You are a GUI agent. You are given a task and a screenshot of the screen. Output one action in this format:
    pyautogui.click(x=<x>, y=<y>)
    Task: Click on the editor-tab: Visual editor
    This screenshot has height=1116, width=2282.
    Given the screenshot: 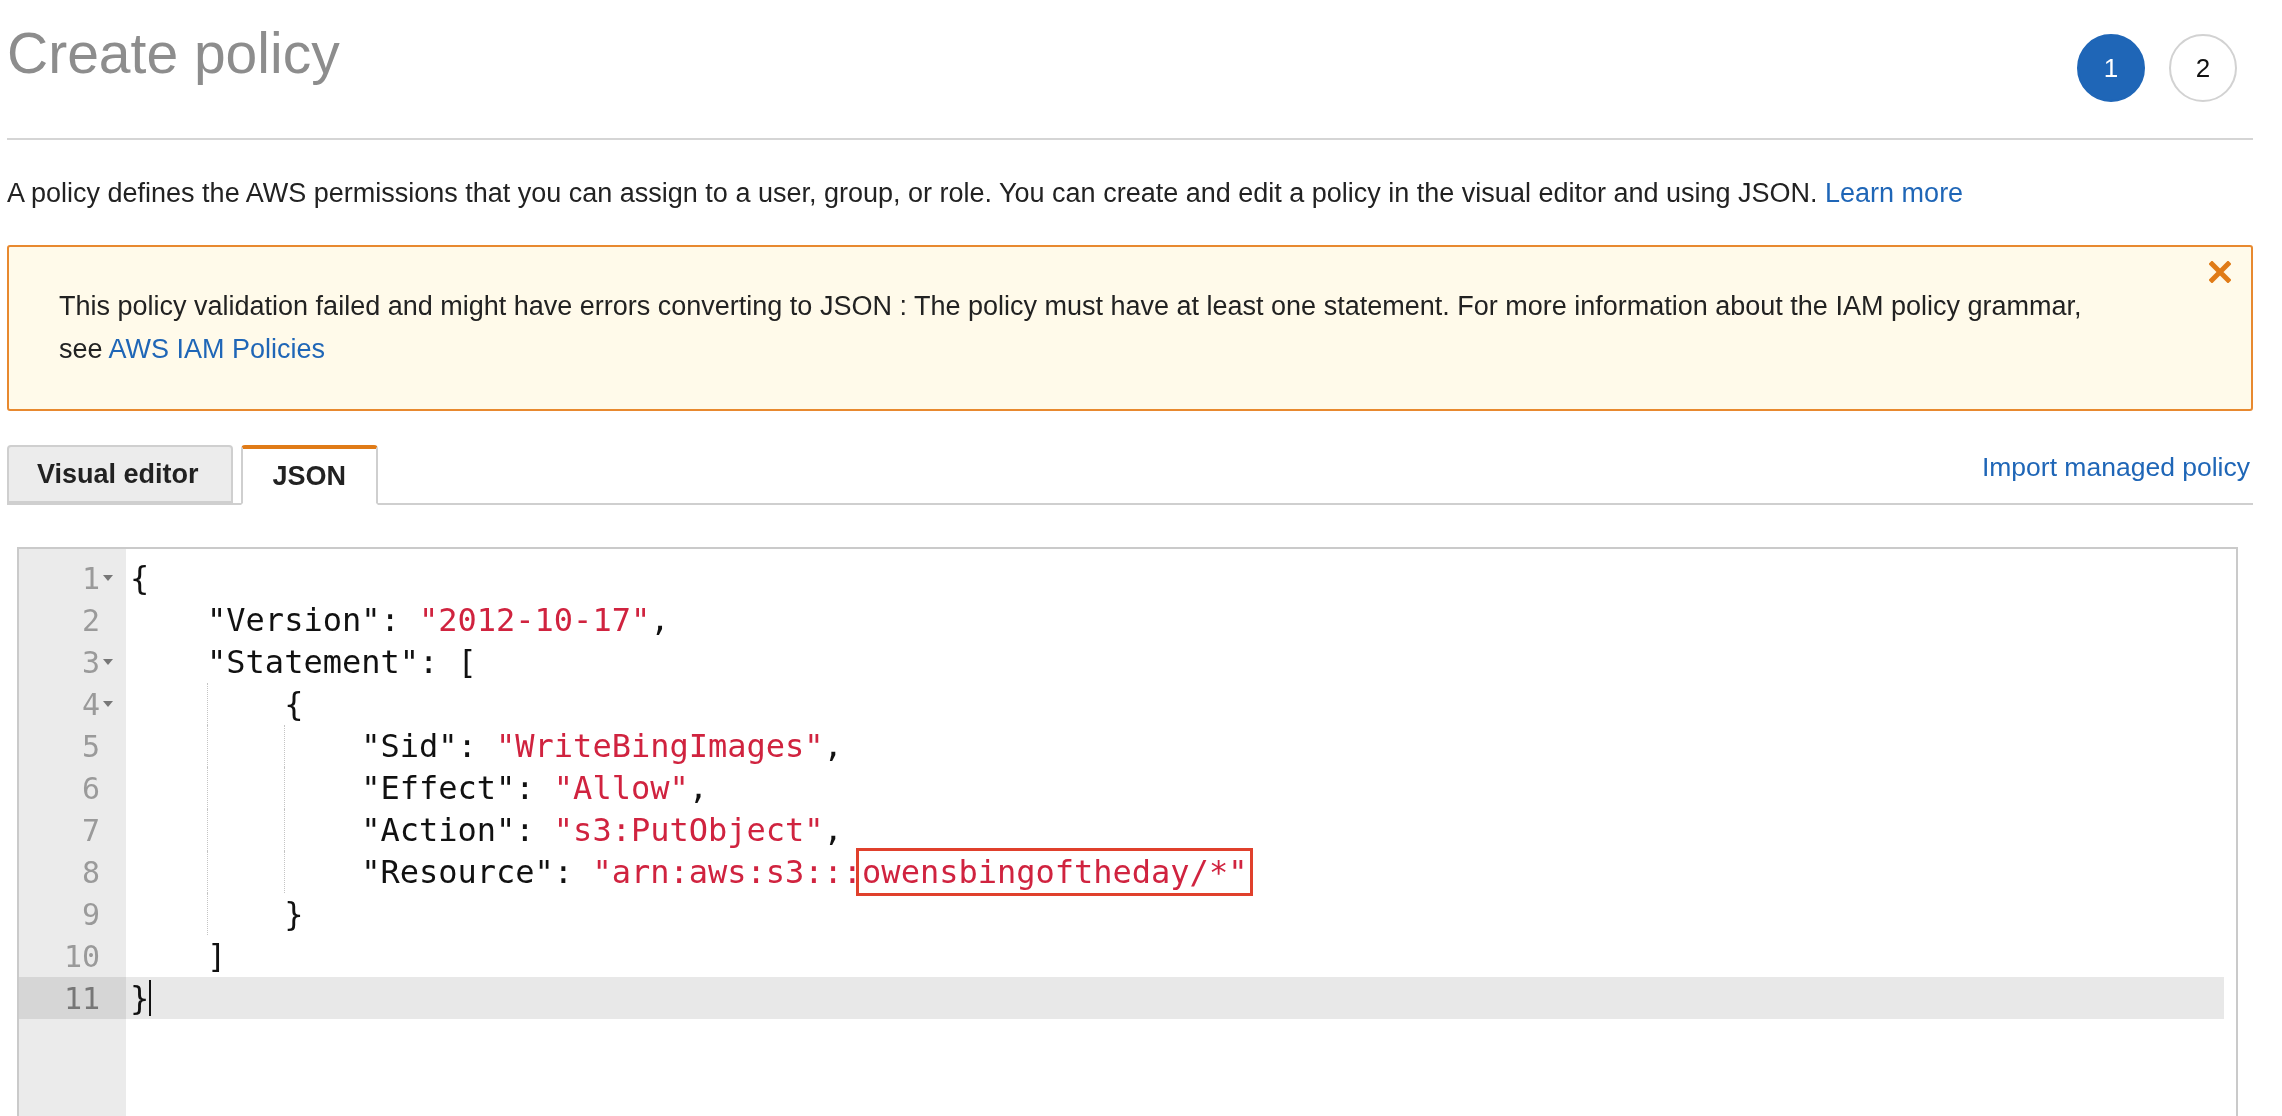 What is the action you would take?
    pyautogui.click(x=120, y=474)
    